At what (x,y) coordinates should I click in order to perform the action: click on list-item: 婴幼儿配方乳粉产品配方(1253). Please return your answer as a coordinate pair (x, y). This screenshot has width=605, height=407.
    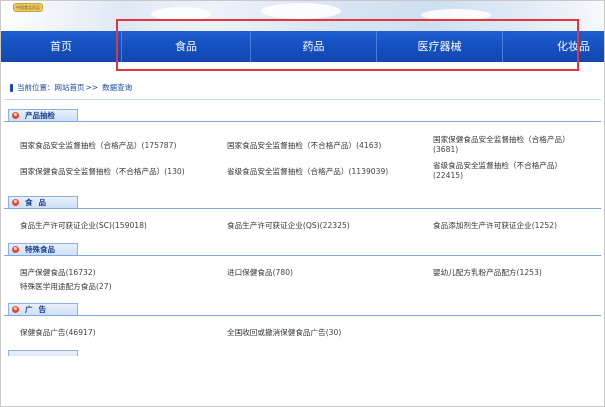
    Looking at the image, I should click on (487, 273).